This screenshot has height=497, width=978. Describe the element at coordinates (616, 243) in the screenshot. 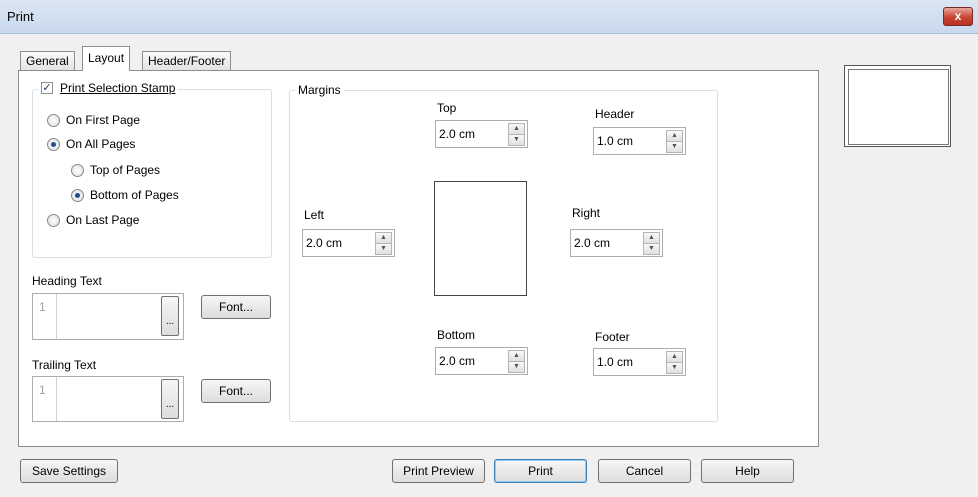

I see `right-margin-spinner: 2.0 cm ▲ ▼` at that location.